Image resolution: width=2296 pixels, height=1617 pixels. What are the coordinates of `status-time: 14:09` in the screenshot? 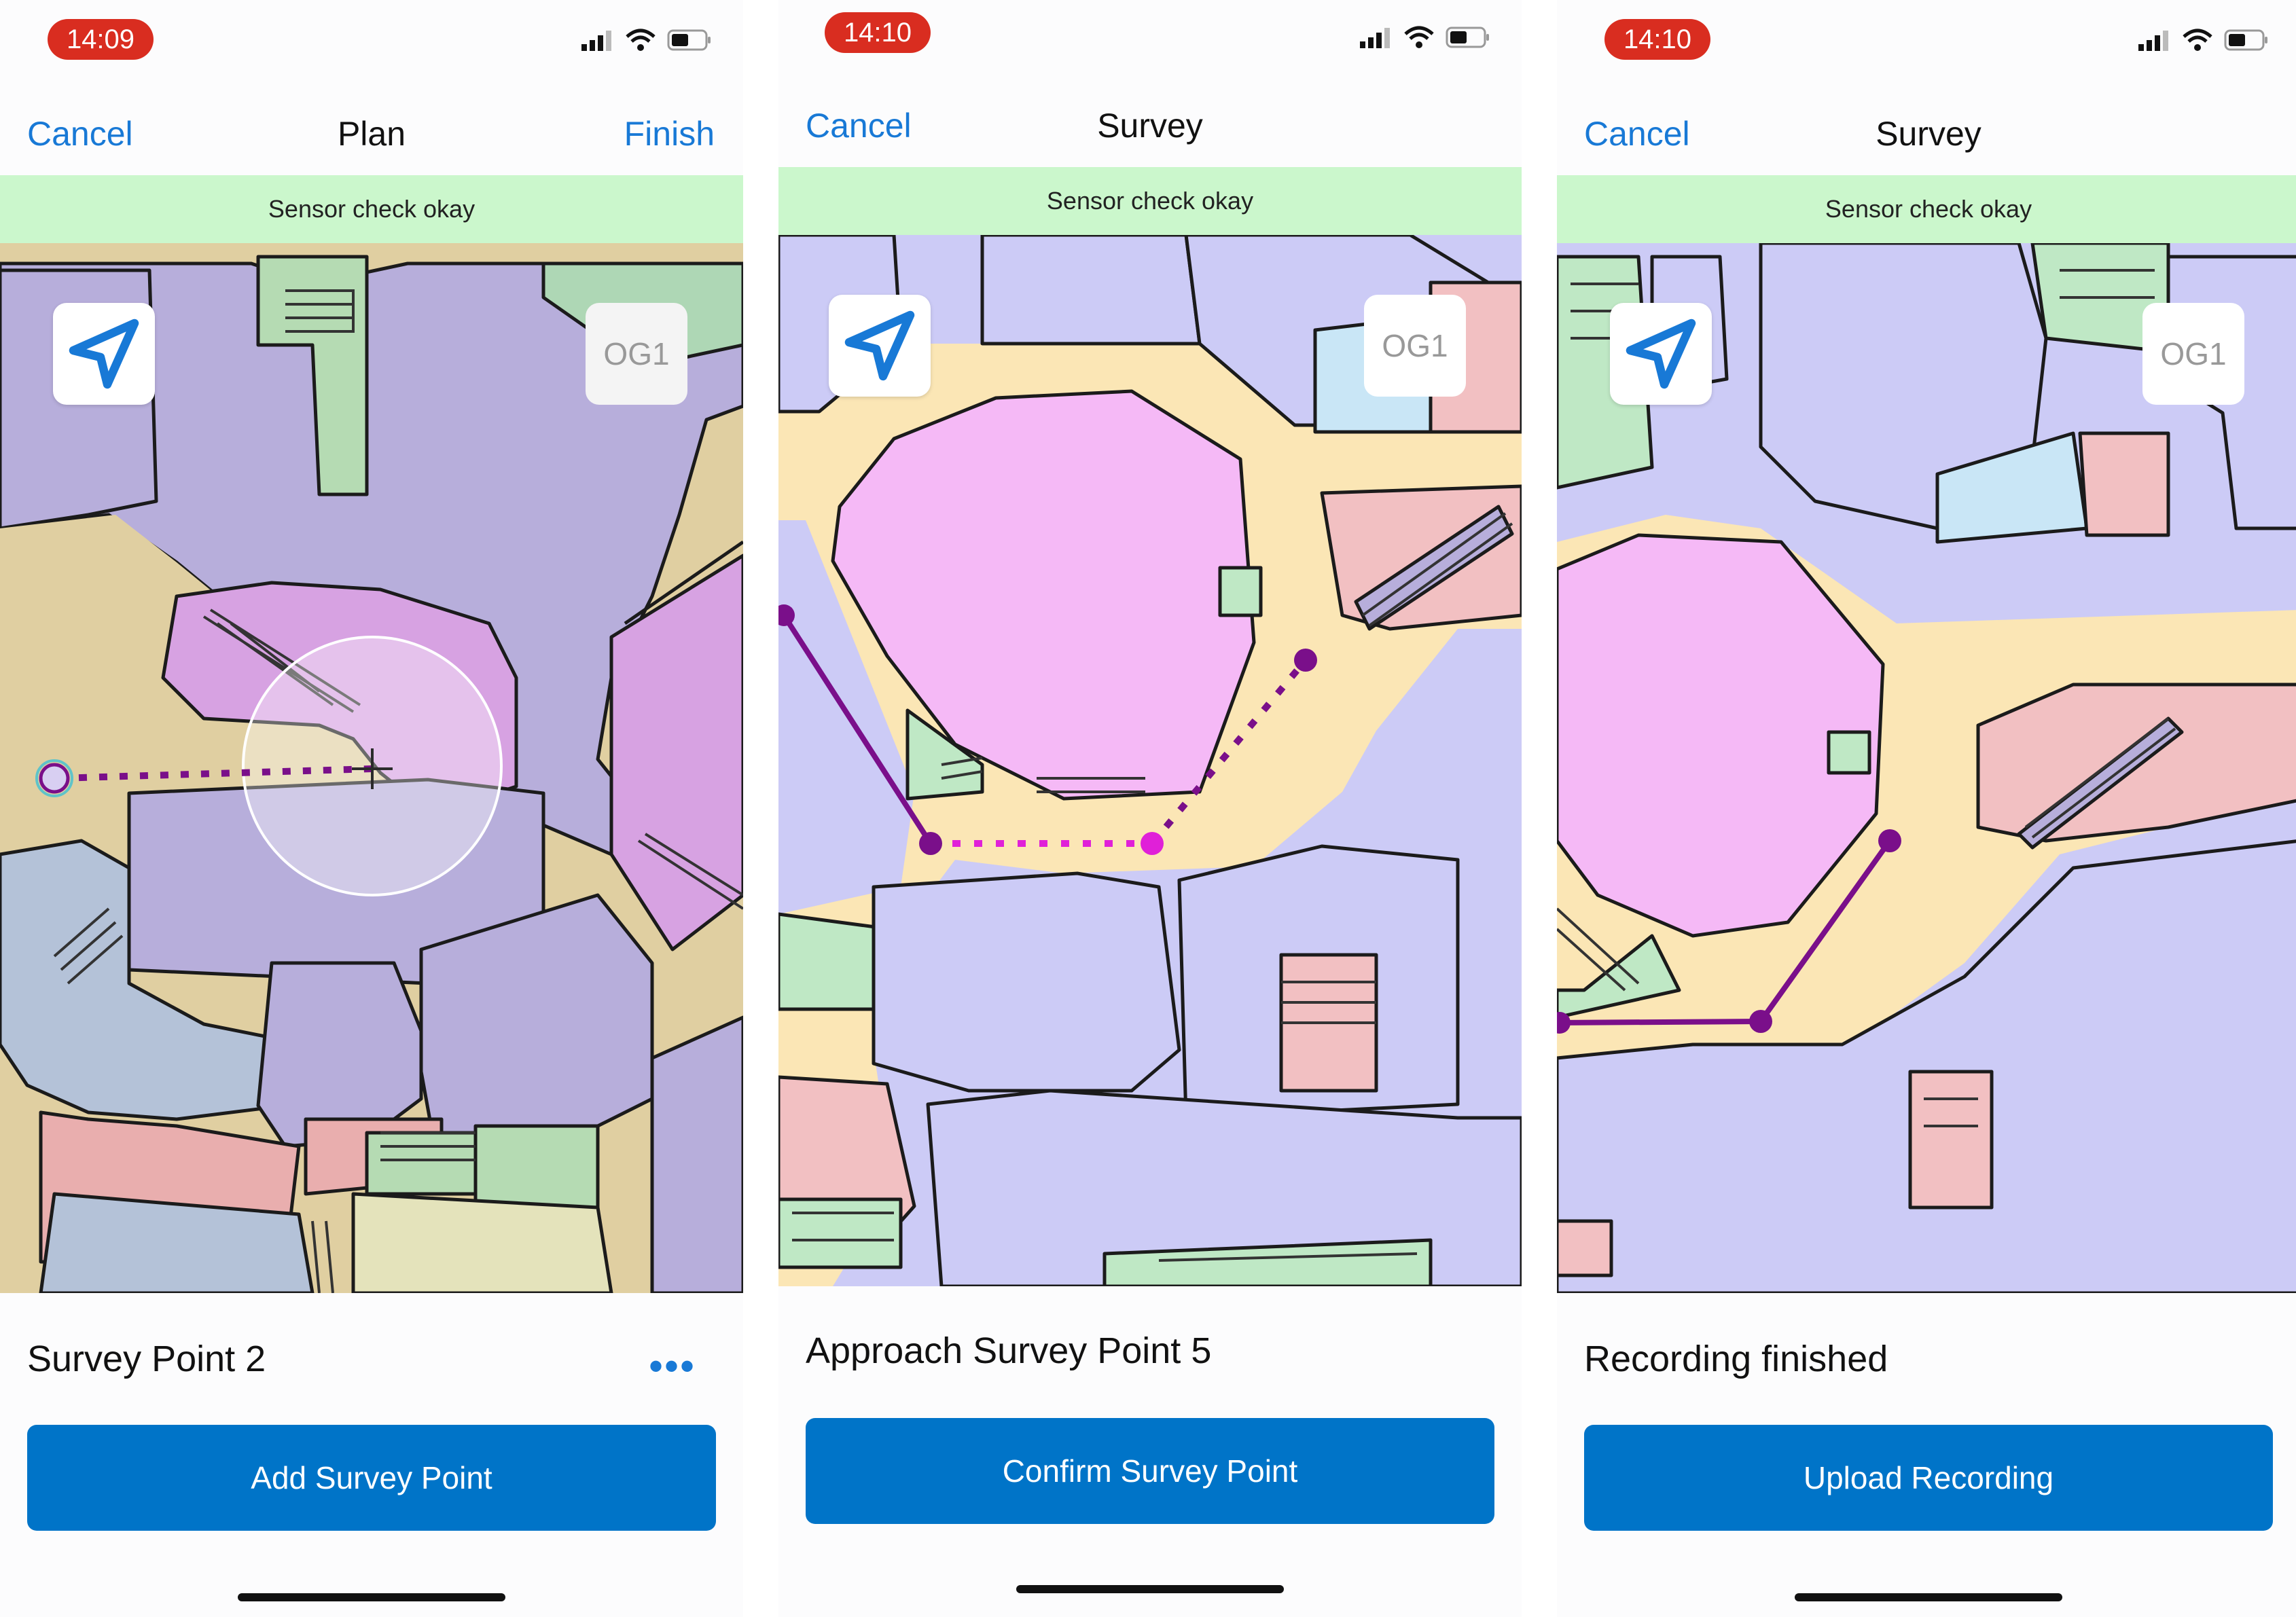 It's located at (101, 39).